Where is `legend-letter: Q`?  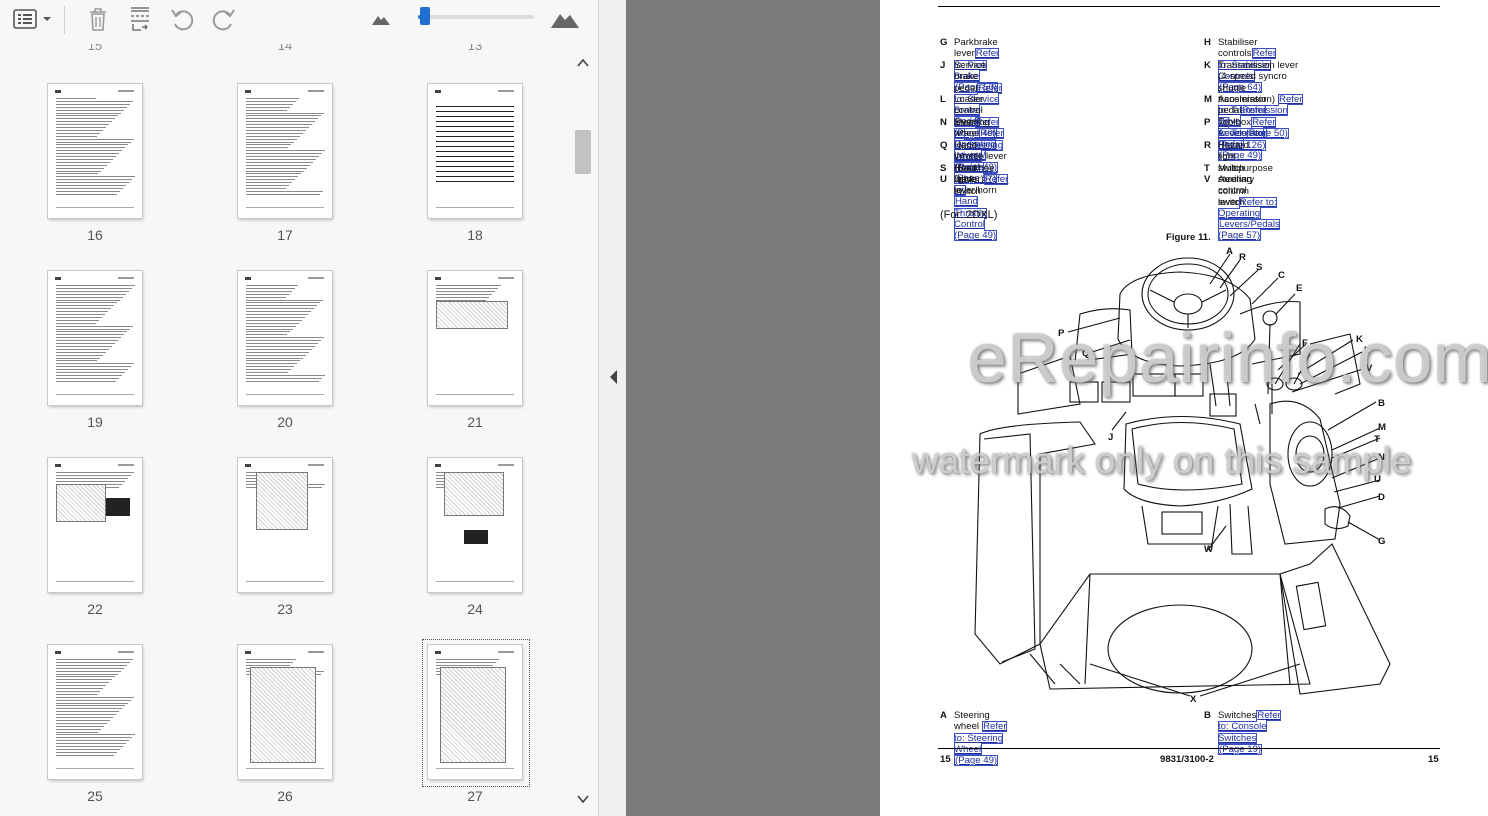 legend-letter: Q is located at coordinates (944, 145).